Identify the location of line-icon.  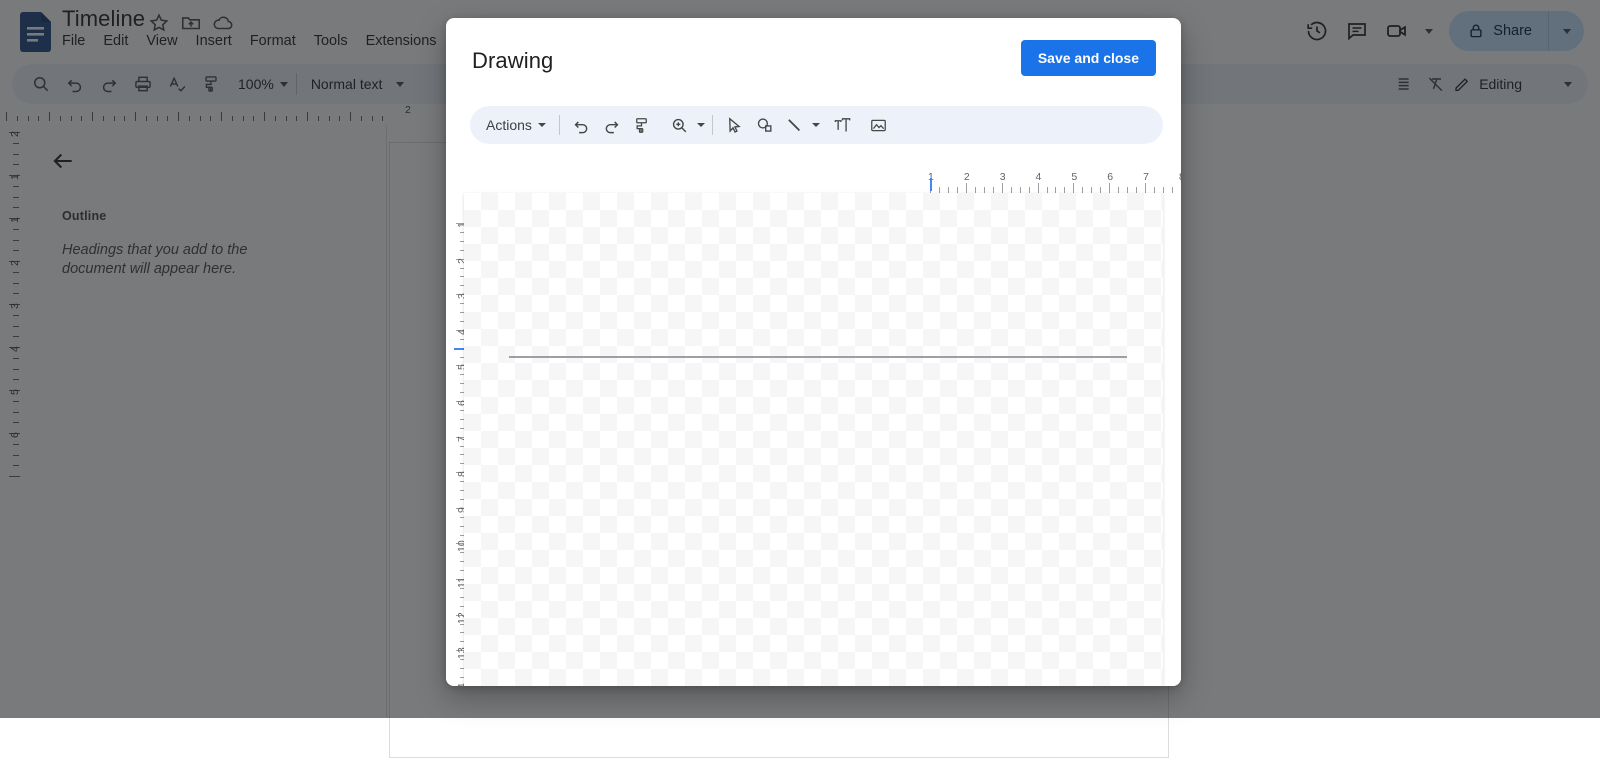
(795, 125).